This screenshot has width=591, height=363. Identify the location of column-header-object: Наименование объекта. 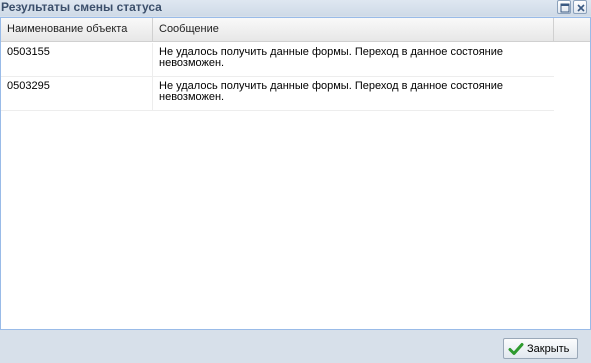
(77, 29).